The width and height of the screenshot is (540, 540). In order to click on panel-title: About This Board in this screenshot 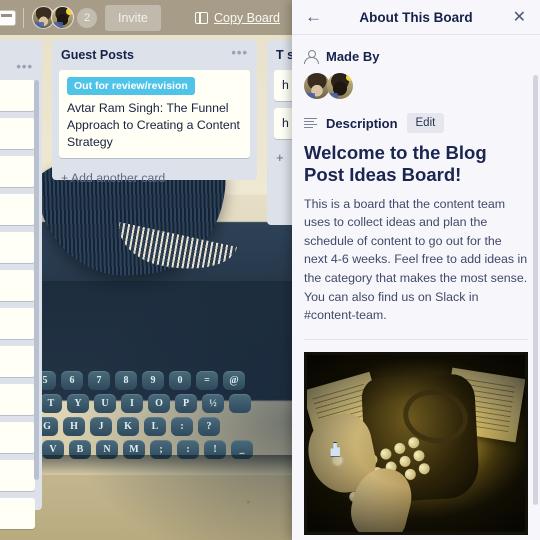, I will do `click(416, 17)`.